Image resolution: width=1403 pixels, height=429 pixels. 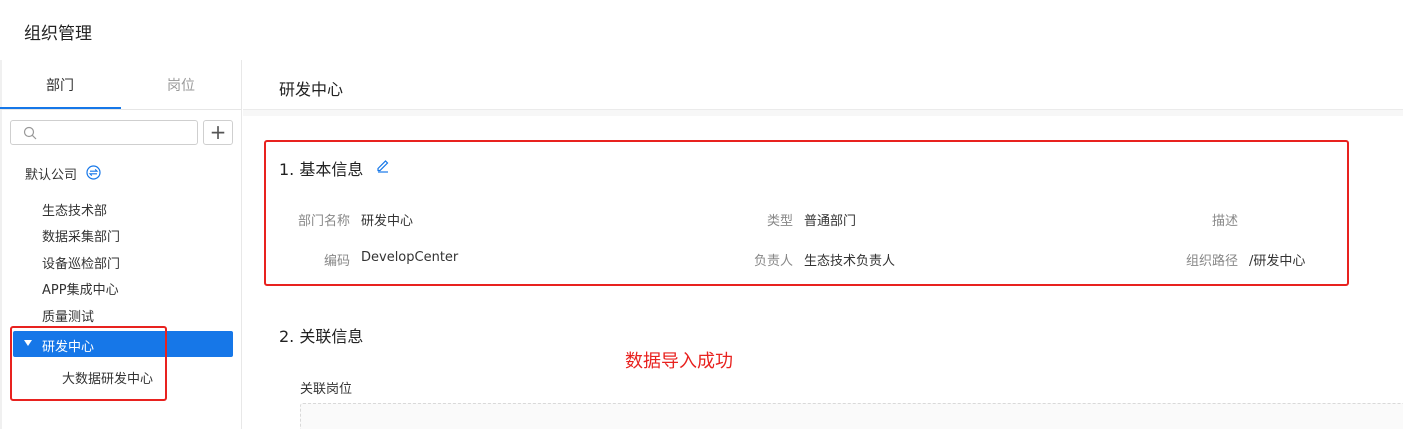 I want to click on main-header: 研发中心, so click(x=823, y=85).